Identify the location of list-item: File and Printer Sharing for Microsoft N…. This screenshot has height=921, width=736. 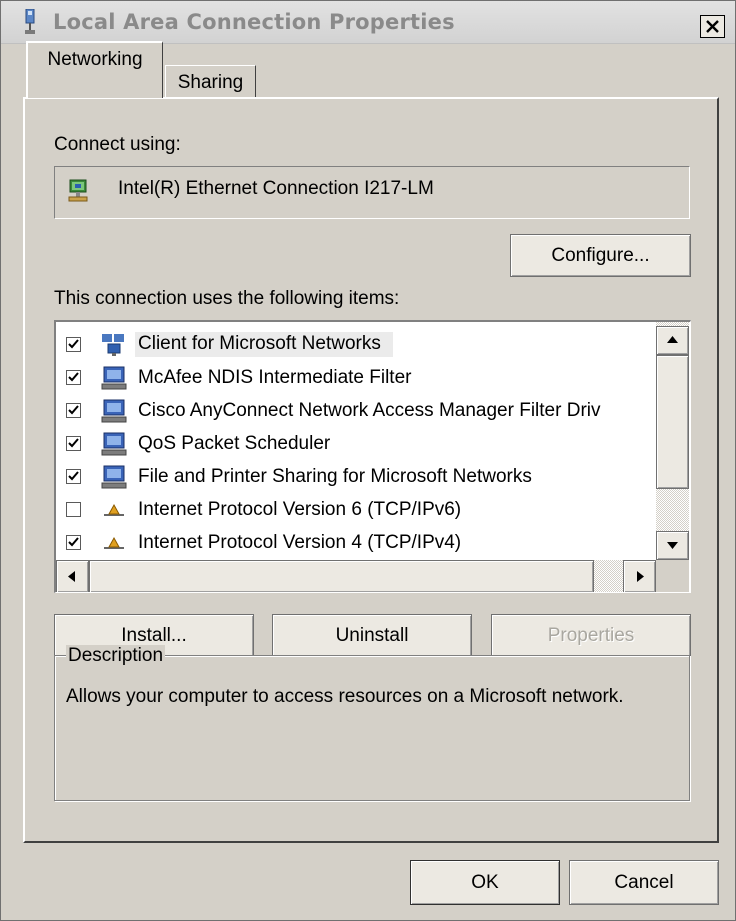
(356, 476).